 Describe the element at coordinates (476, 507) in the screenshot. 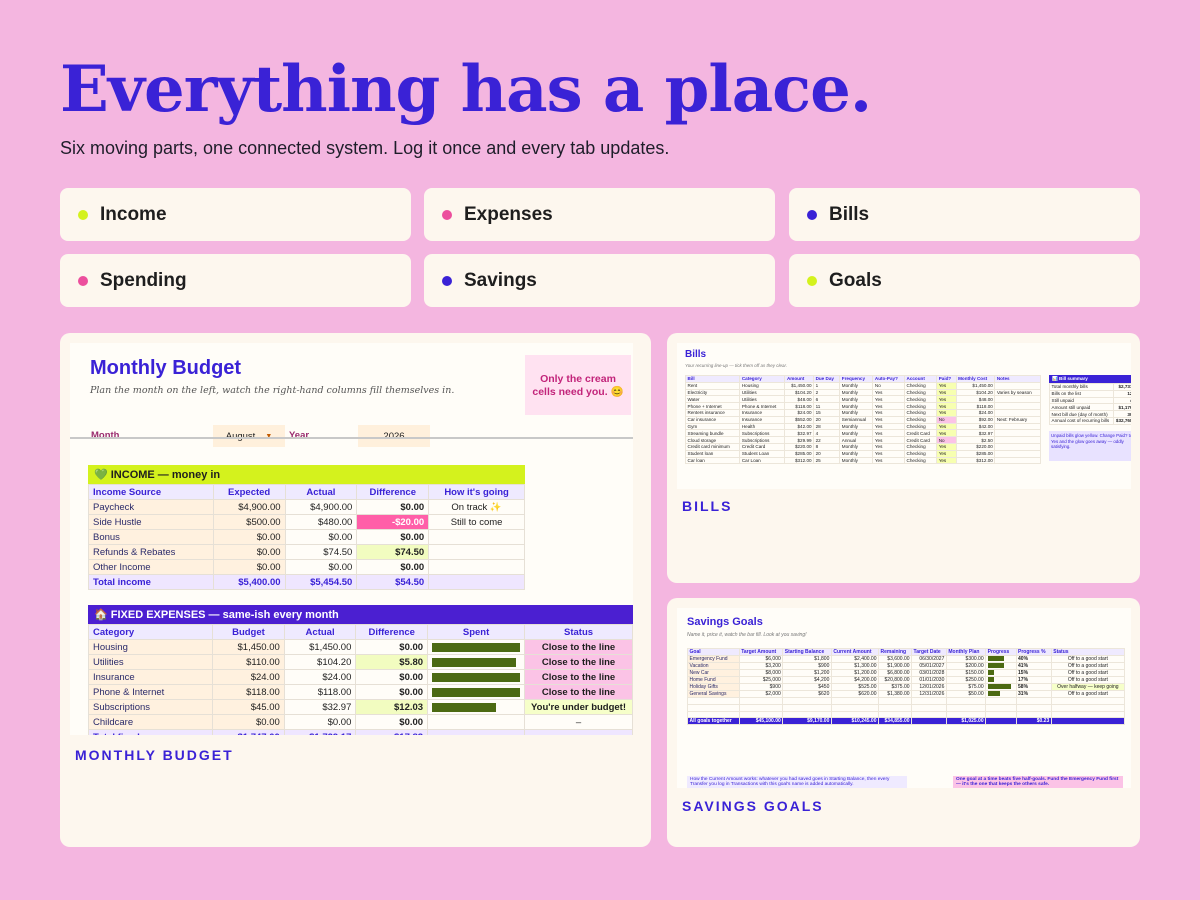

I see `table-cell: On track ✨` at that location.